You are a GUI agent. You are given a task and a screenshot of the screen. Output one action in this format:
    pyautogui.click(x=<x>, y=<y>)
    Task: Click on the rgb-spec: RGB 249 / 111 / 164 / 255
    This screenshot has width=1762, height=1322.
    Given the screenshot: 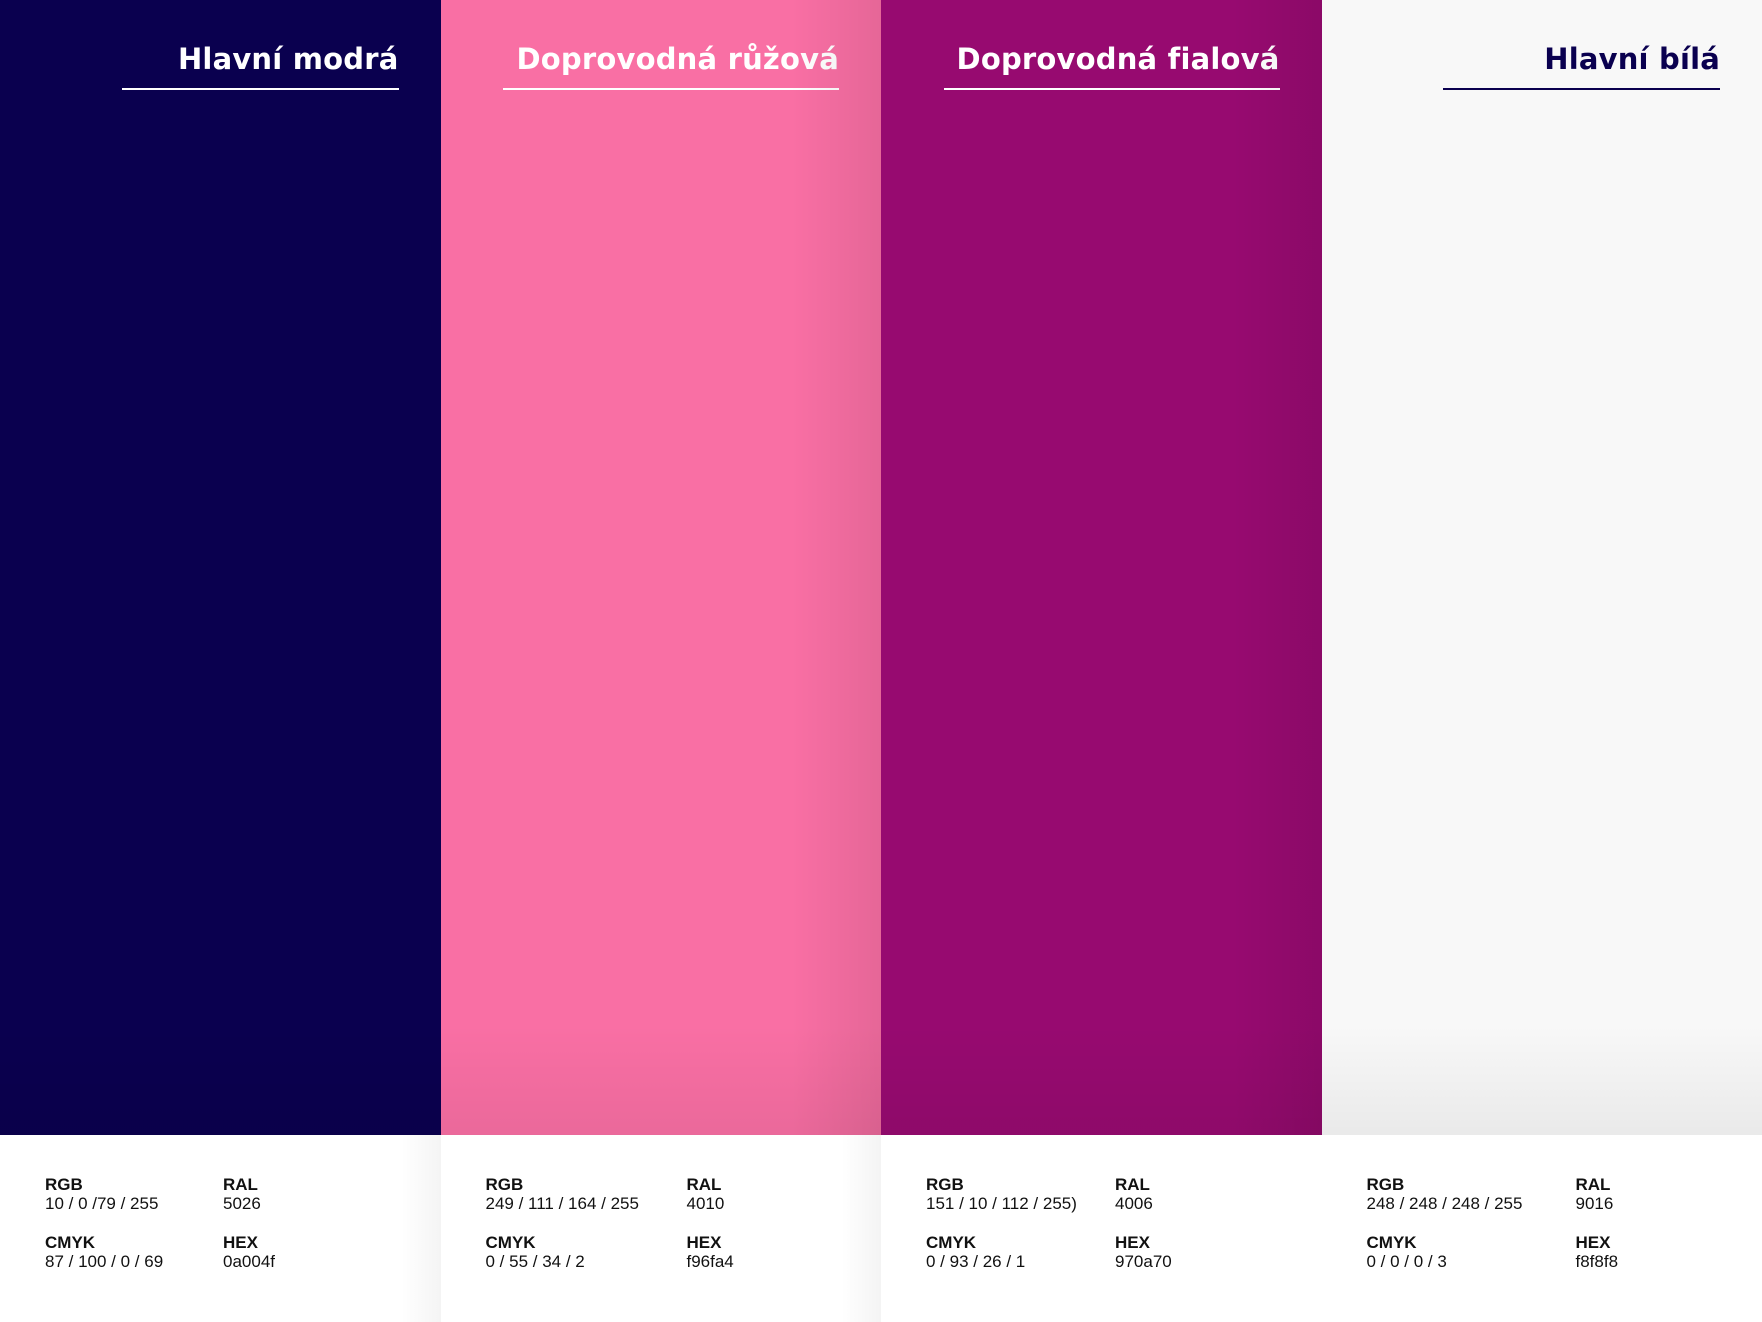 What is the action you would take?
    pyautogui.click(x=586, y=1198)
    